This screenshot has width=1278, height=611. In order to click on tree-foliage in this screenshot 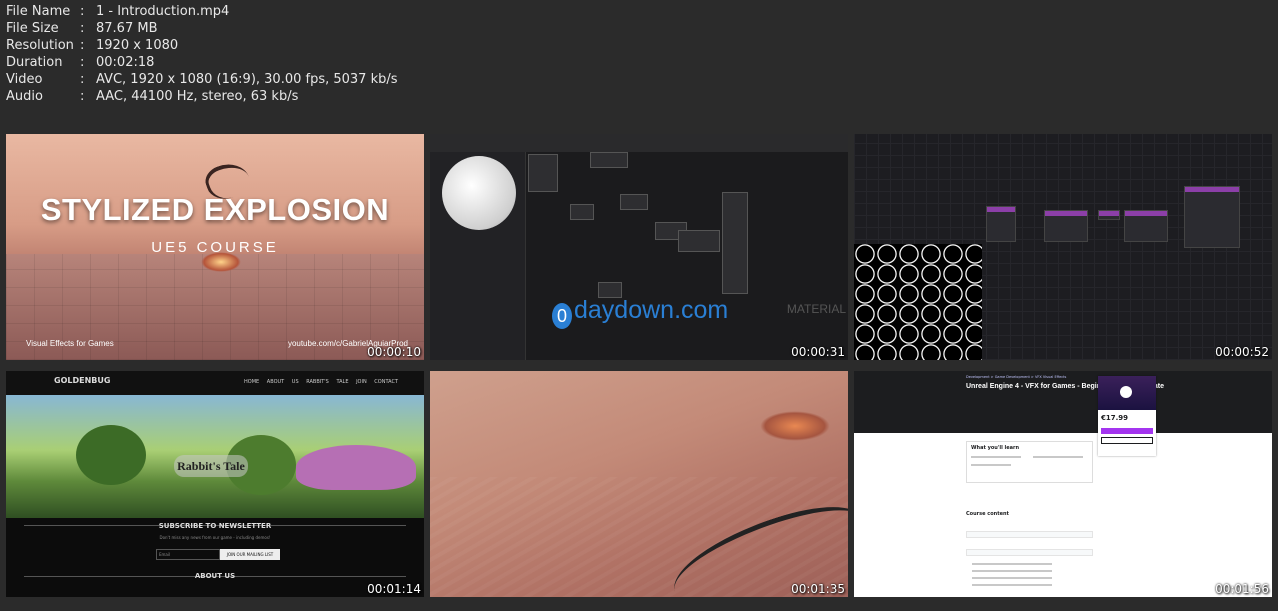, I will do `click(111, 455)`.